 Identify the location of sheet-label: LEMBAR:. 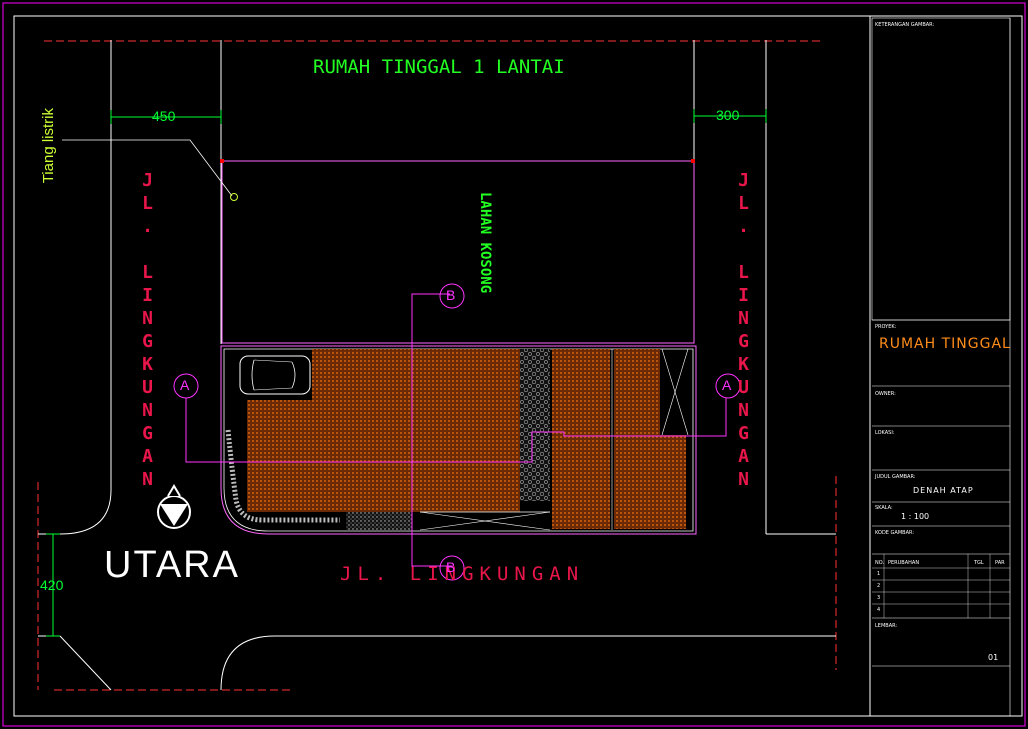
(886, 626).